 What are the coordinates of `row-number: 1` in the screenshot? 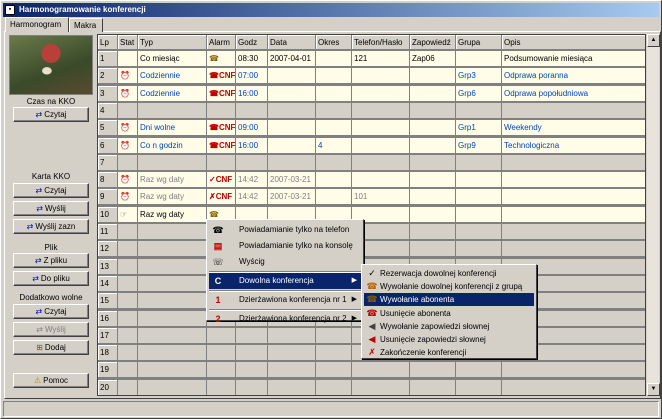 It's located at (107, 58).